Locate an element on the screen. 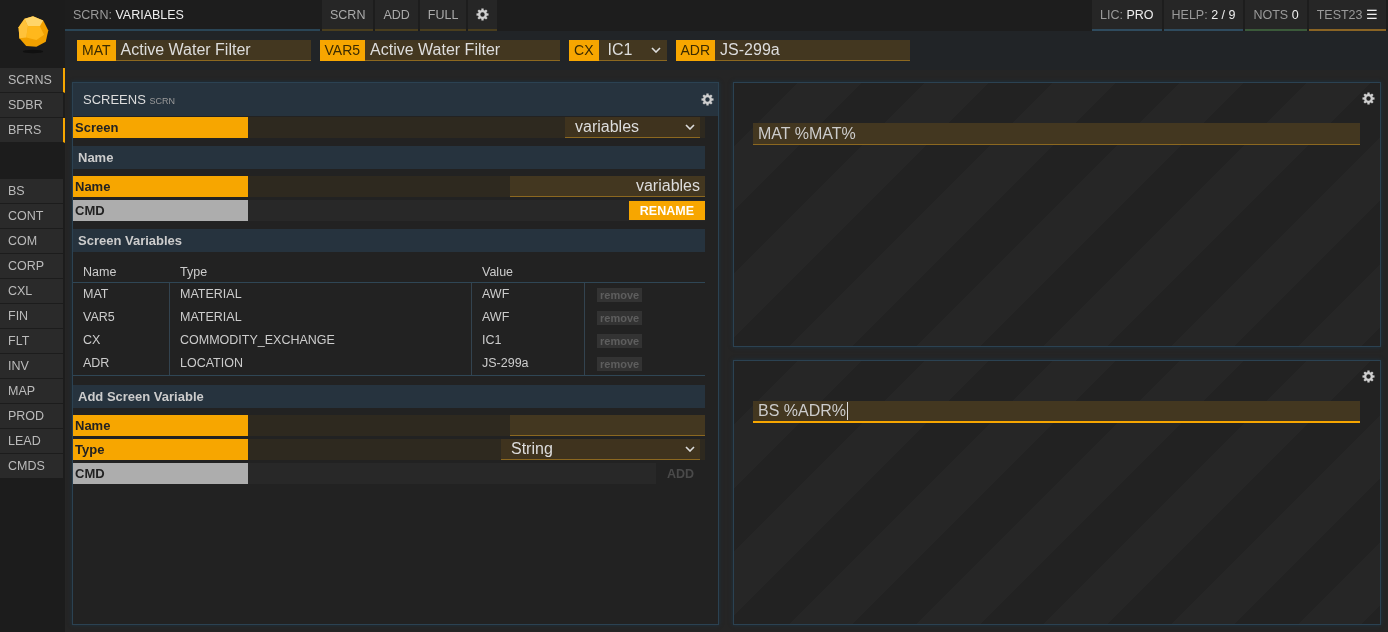  sidebar-item: INV is located at coordinates (32, 366).